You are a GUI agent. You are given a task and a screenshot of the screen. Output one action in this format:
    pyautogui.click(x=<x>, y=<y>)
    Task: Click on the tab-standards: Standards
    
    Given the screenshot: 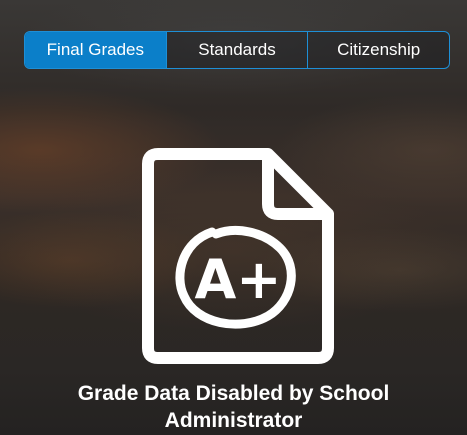 What is the action you would take?
    pyautogui.click(x=238, y=50)
    